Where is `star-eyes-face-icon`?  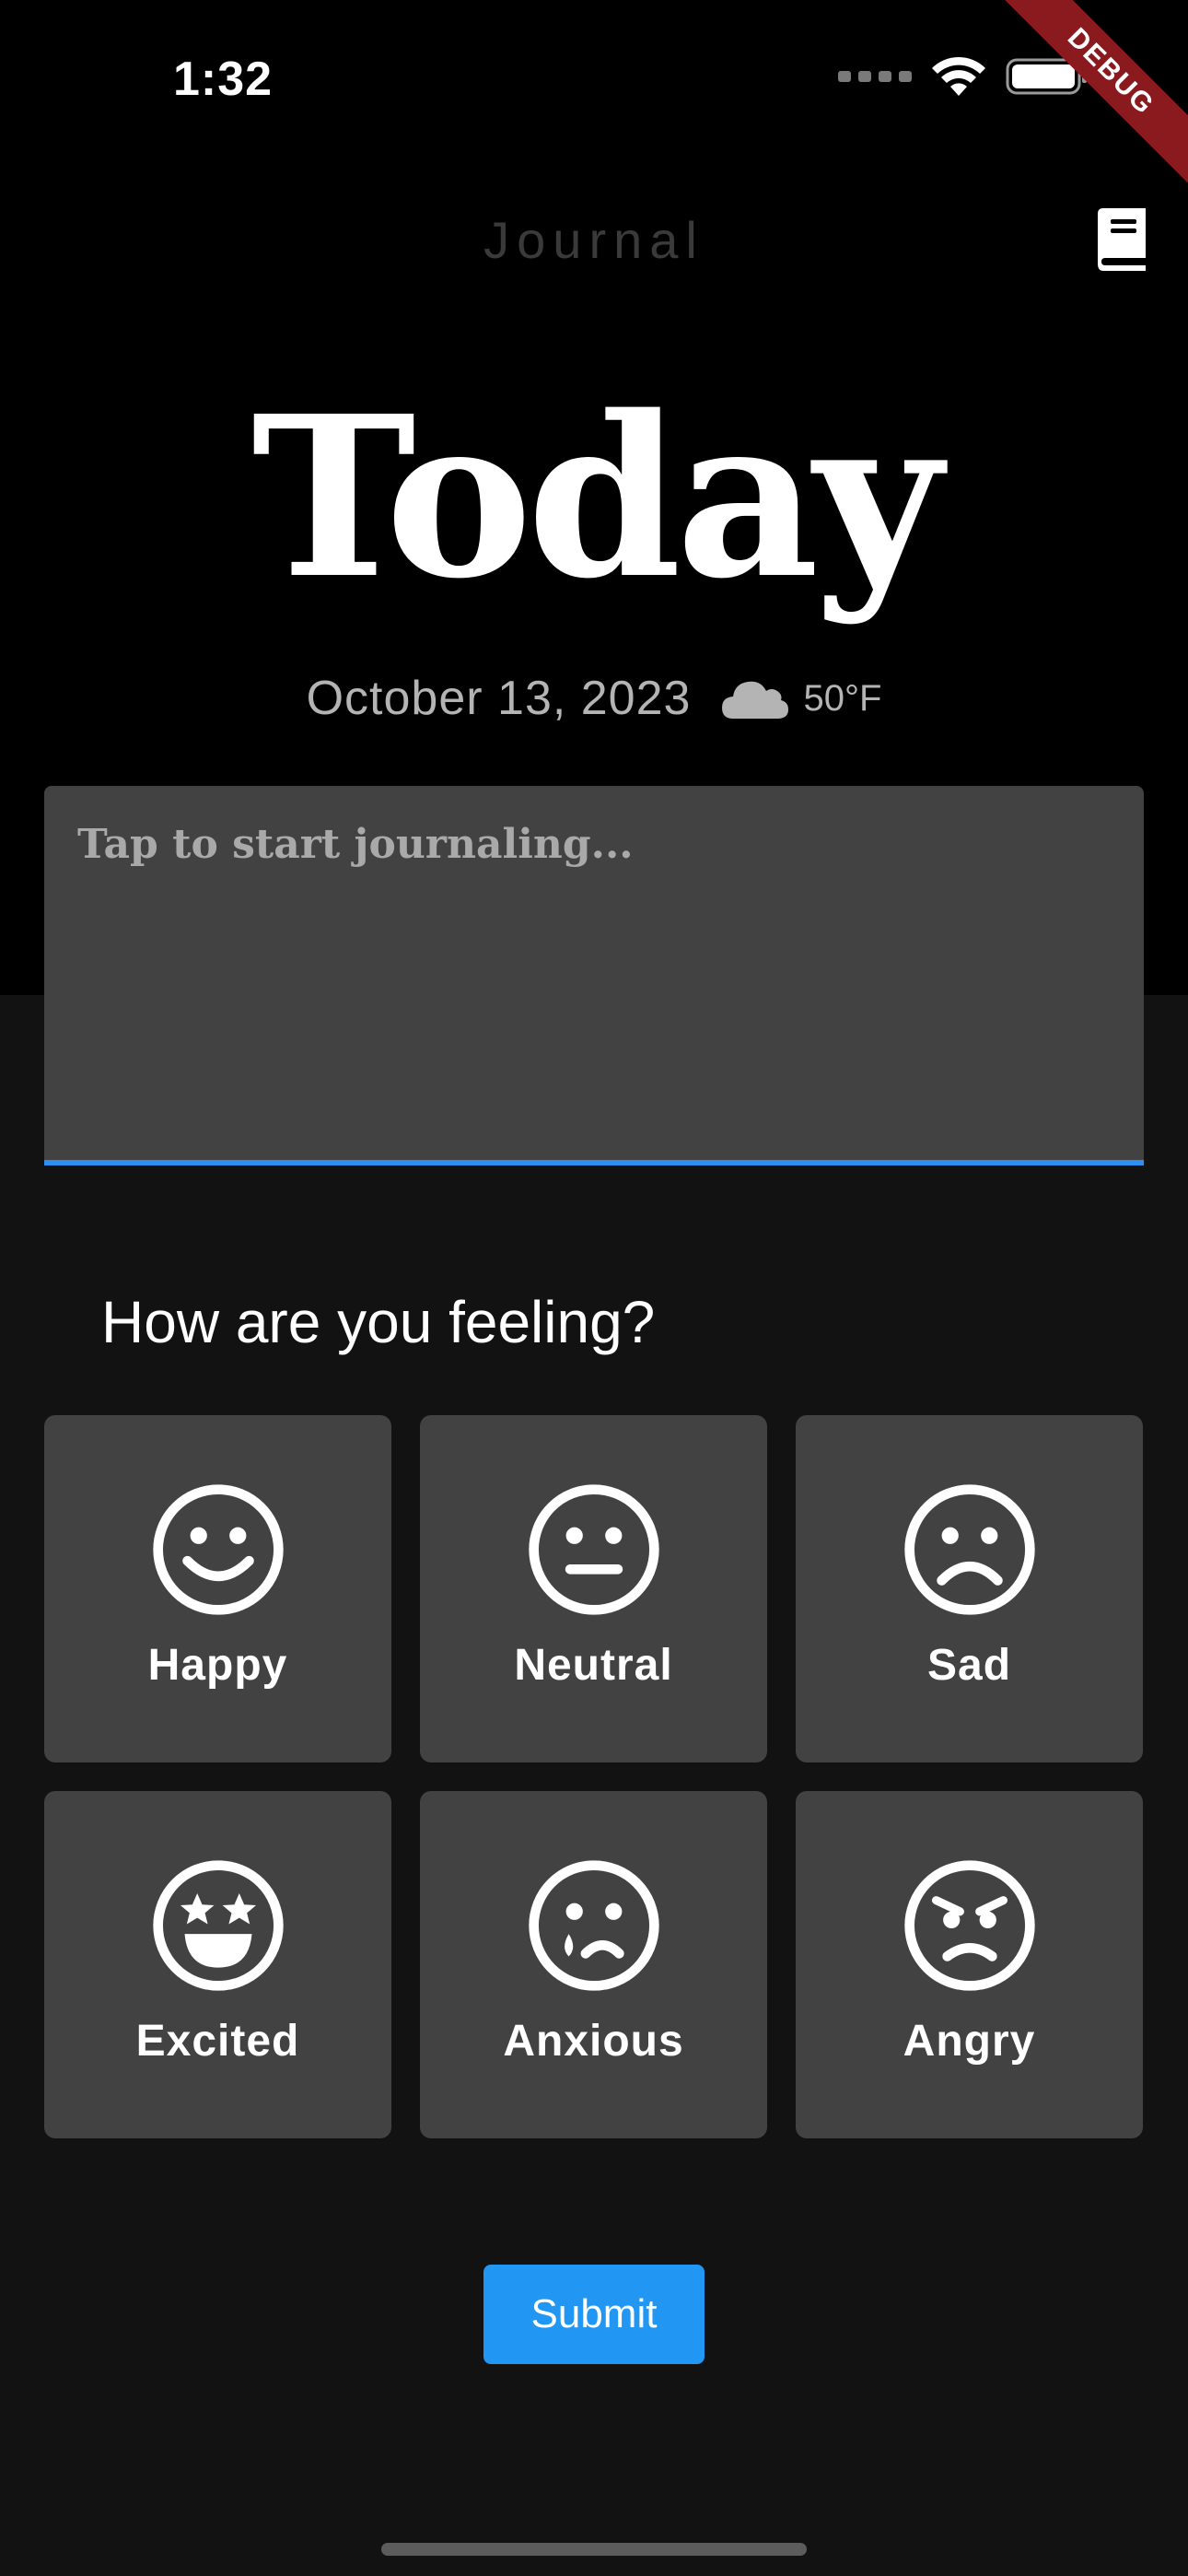 star-eyes-face-icon is located at coordinates (218, 1926).